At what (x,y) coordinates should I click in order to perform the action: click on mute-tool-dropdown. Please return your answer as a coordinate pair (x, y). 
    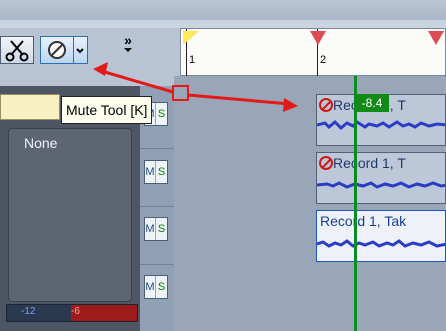
    Looking at the image, I should click on (81, 50).